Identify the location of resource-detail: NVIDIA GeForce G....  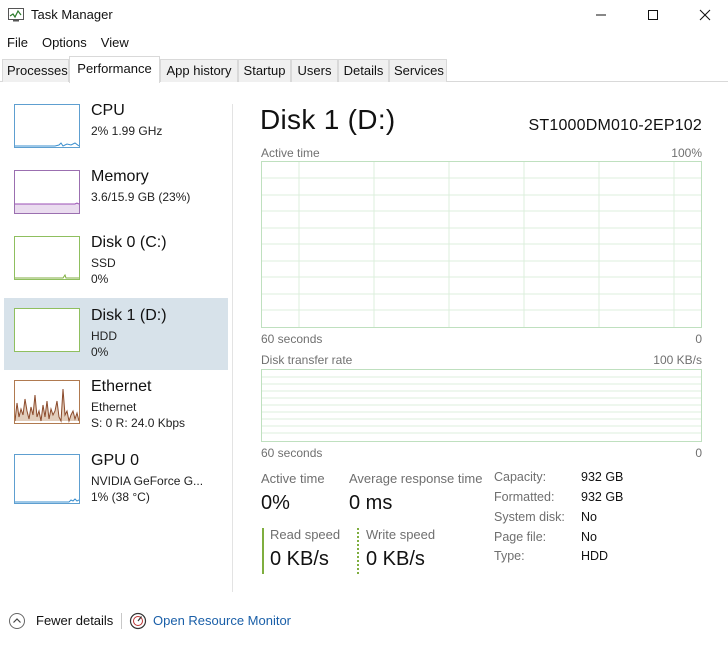
(147, 481).